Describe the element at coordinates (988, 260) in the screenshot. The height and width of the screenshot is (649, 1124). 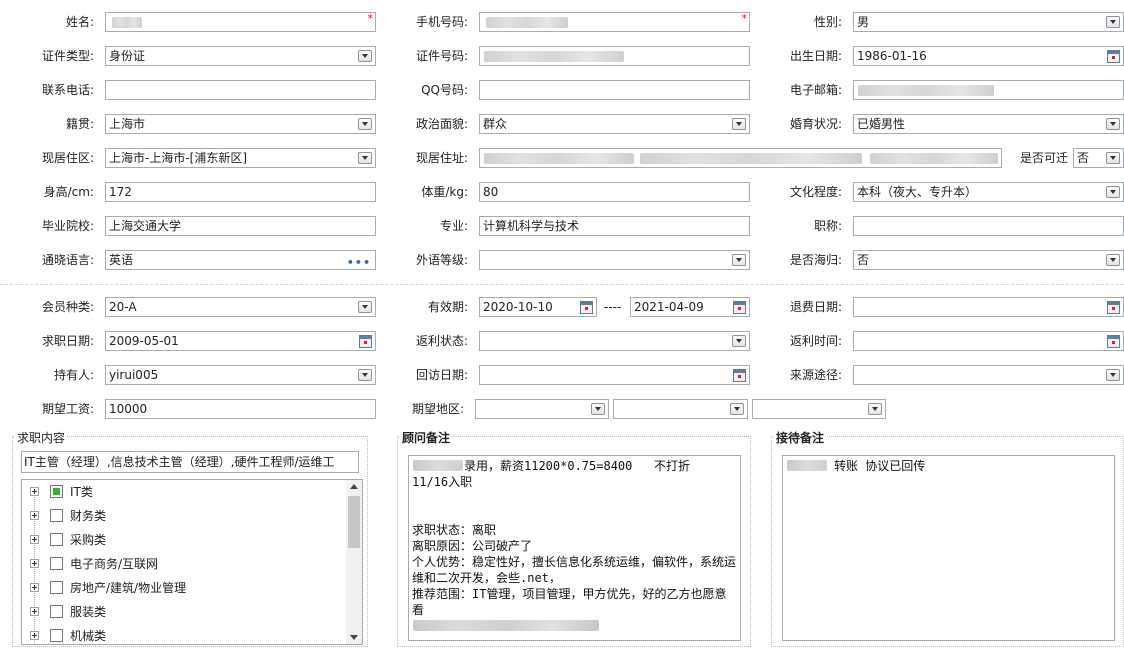
I see `returnee-select: 否` at that location.